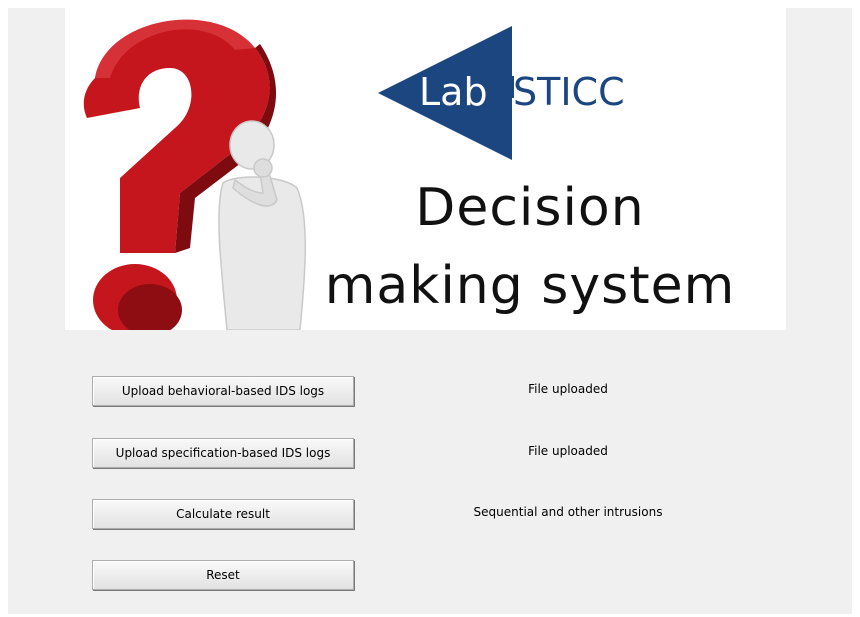 The width and height of the screenshot is (860, 617). I want to click on logo-sticc-text: STICC, so click(569, 92).